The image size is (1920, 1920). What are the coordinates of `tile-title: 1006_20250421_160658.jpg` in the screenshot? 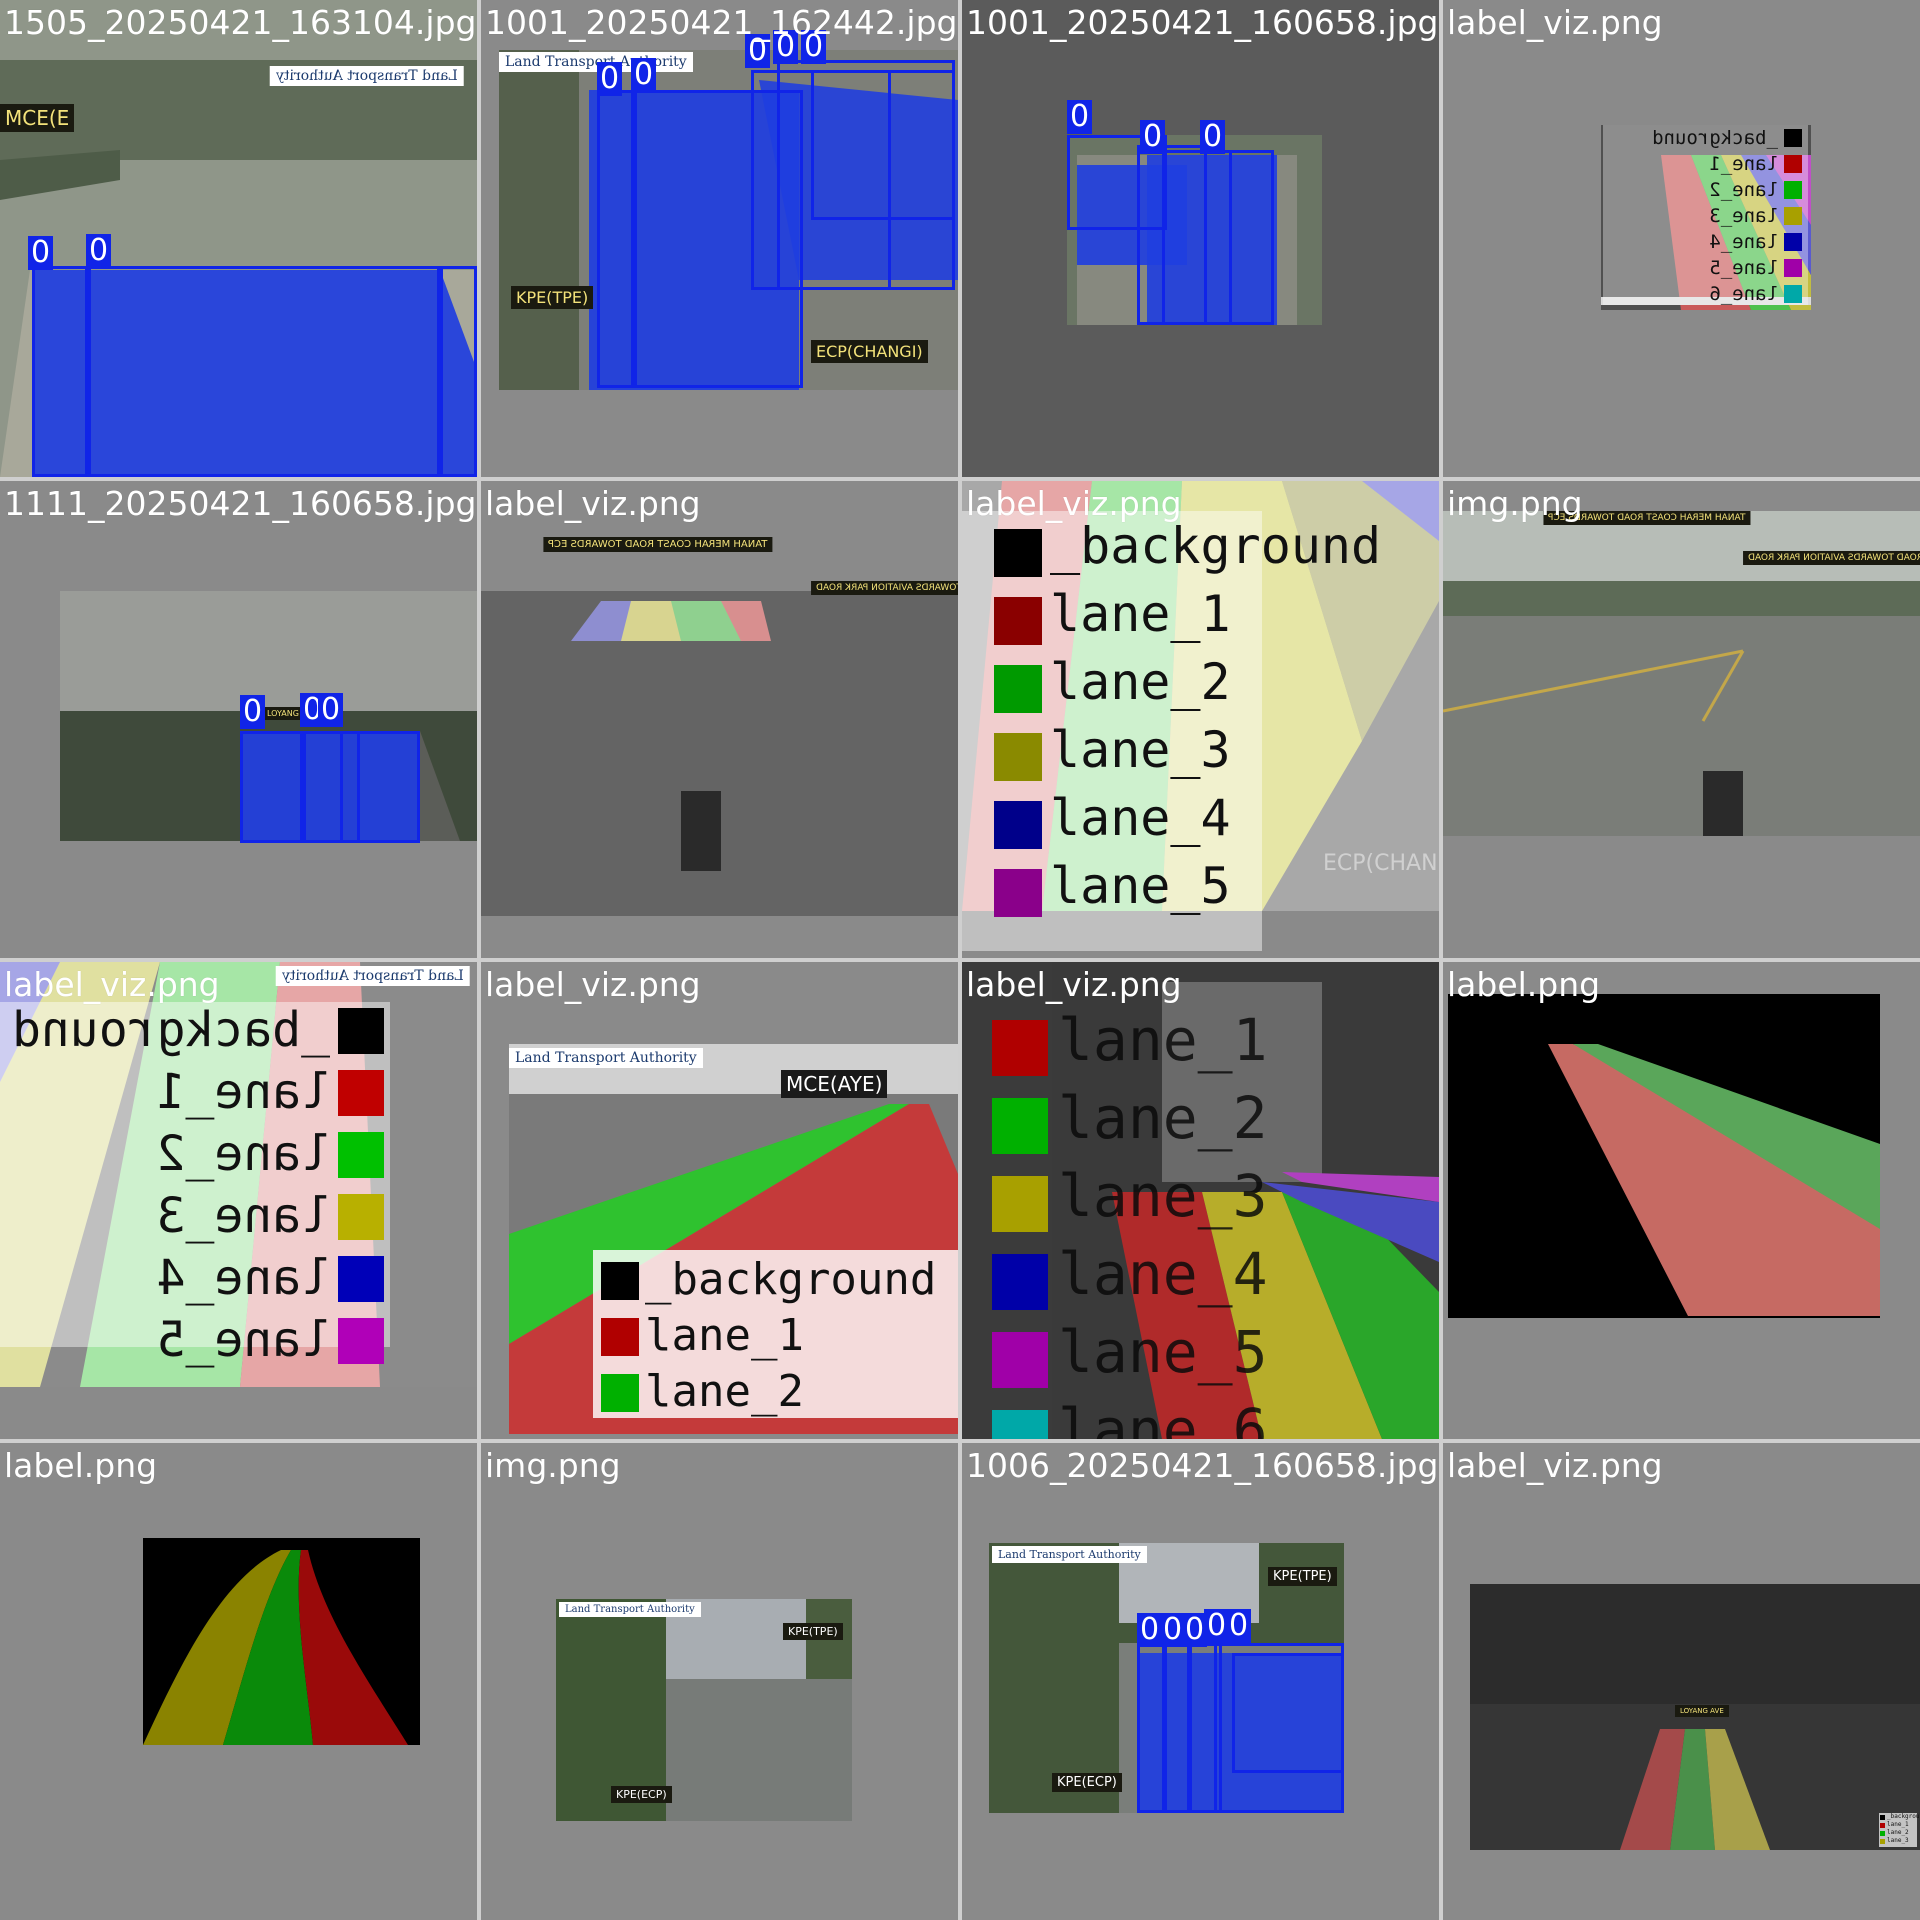 It's located at (1202, 1465).